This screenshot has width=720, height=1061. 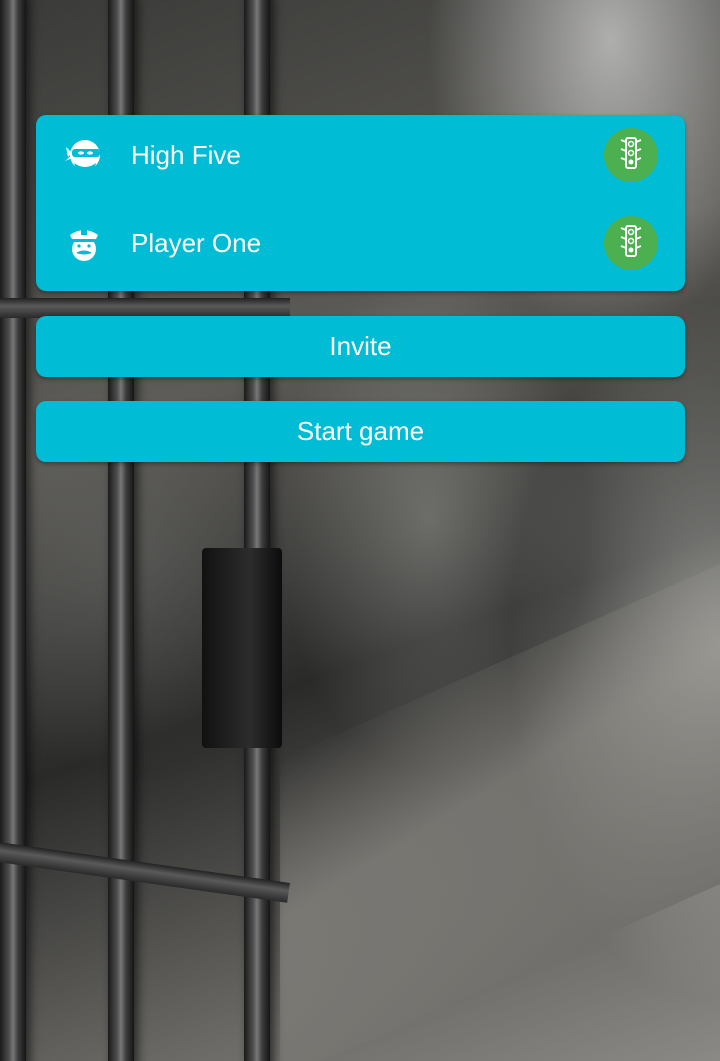 I want to click on player-name: High Five, so click(x=186, y=154).